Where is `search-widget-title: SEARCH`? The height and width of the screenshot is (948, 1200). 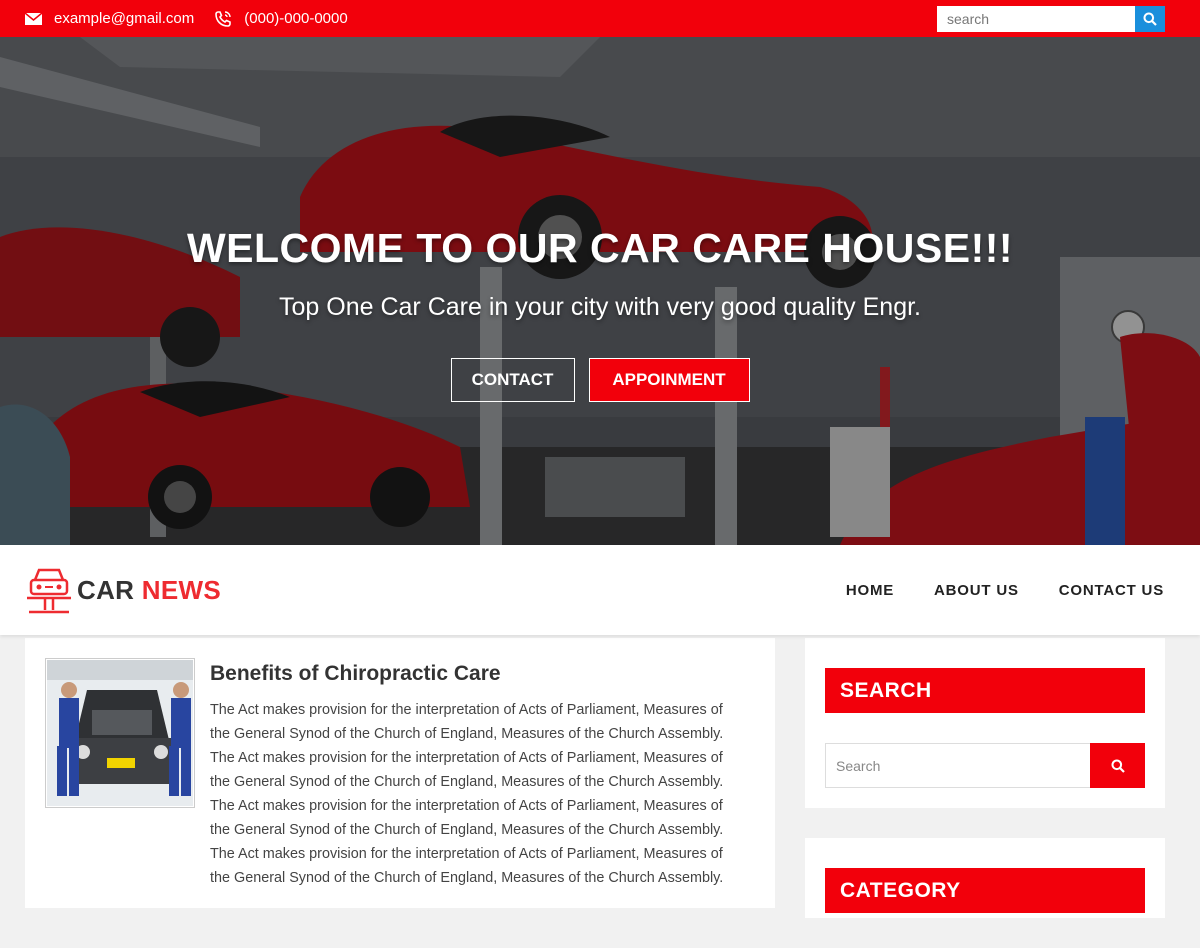 search-widget-title: SEARCH is located at coordinates (985, 690).